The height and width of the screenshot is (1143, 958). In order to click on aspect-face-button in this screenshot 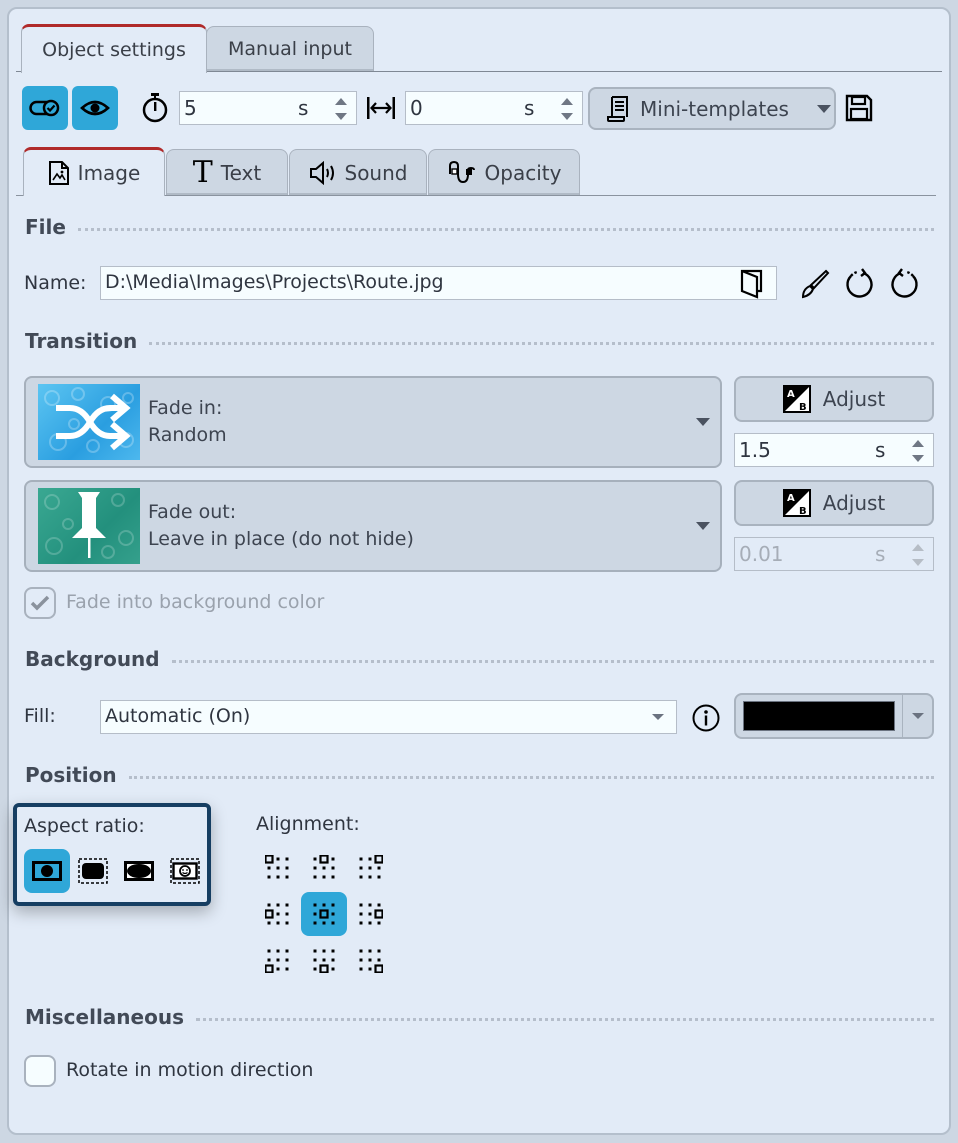, I will do `click(185, 871)`.